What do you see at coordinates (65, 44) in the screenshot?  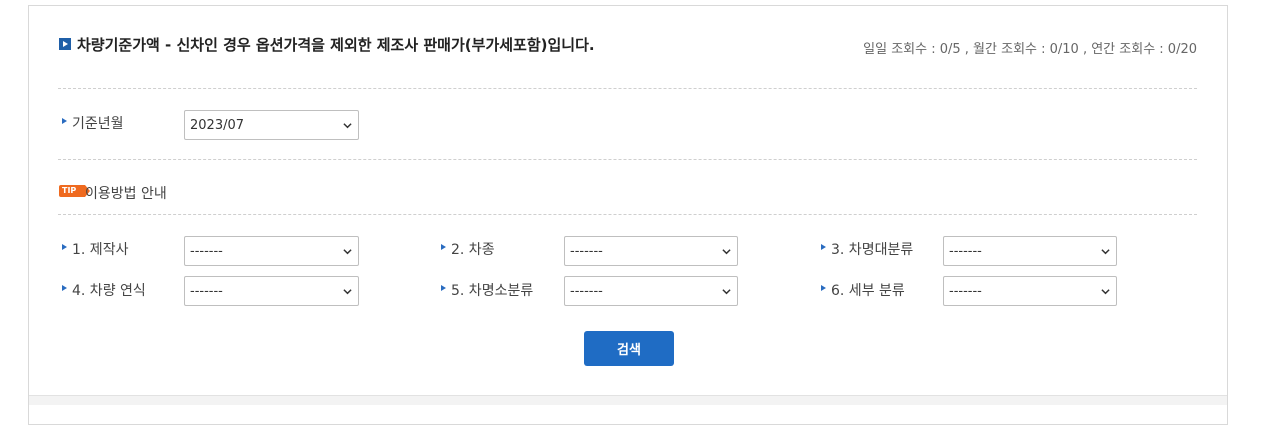 I see `title-bullet-icon` at bounding box center [65, 44].